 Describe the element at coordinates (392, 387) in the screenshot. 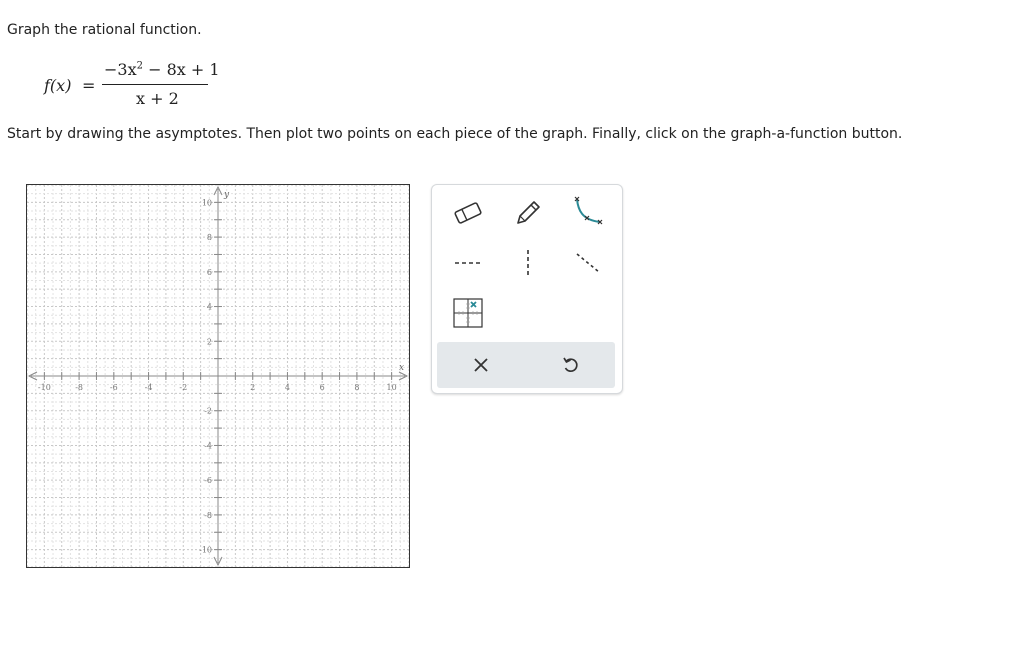

I see `x-tick-label: 10` at that location.